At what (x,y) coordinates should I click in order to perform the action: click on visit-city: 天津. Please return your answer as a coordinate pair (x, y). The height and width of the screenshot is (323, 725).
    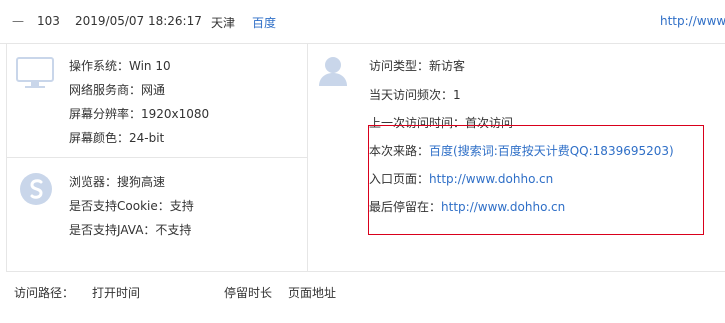
    Looking at the image, I should click on (223, 23).